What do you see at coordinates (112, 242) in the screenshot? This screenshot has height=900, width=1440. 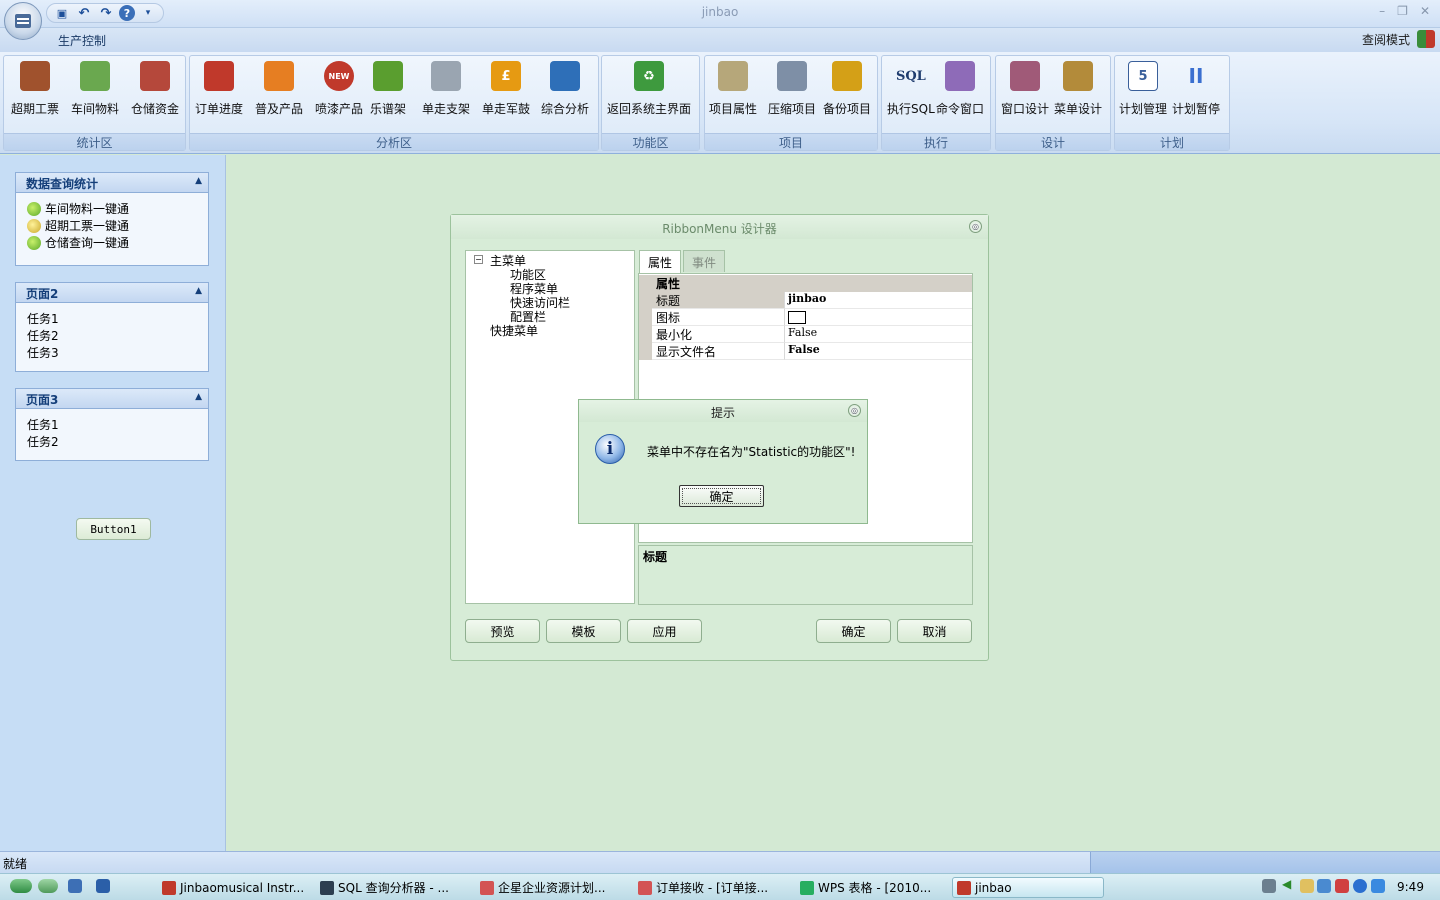 I see `list-item: 仓储查询一键通` at bounding box center [112, 242].